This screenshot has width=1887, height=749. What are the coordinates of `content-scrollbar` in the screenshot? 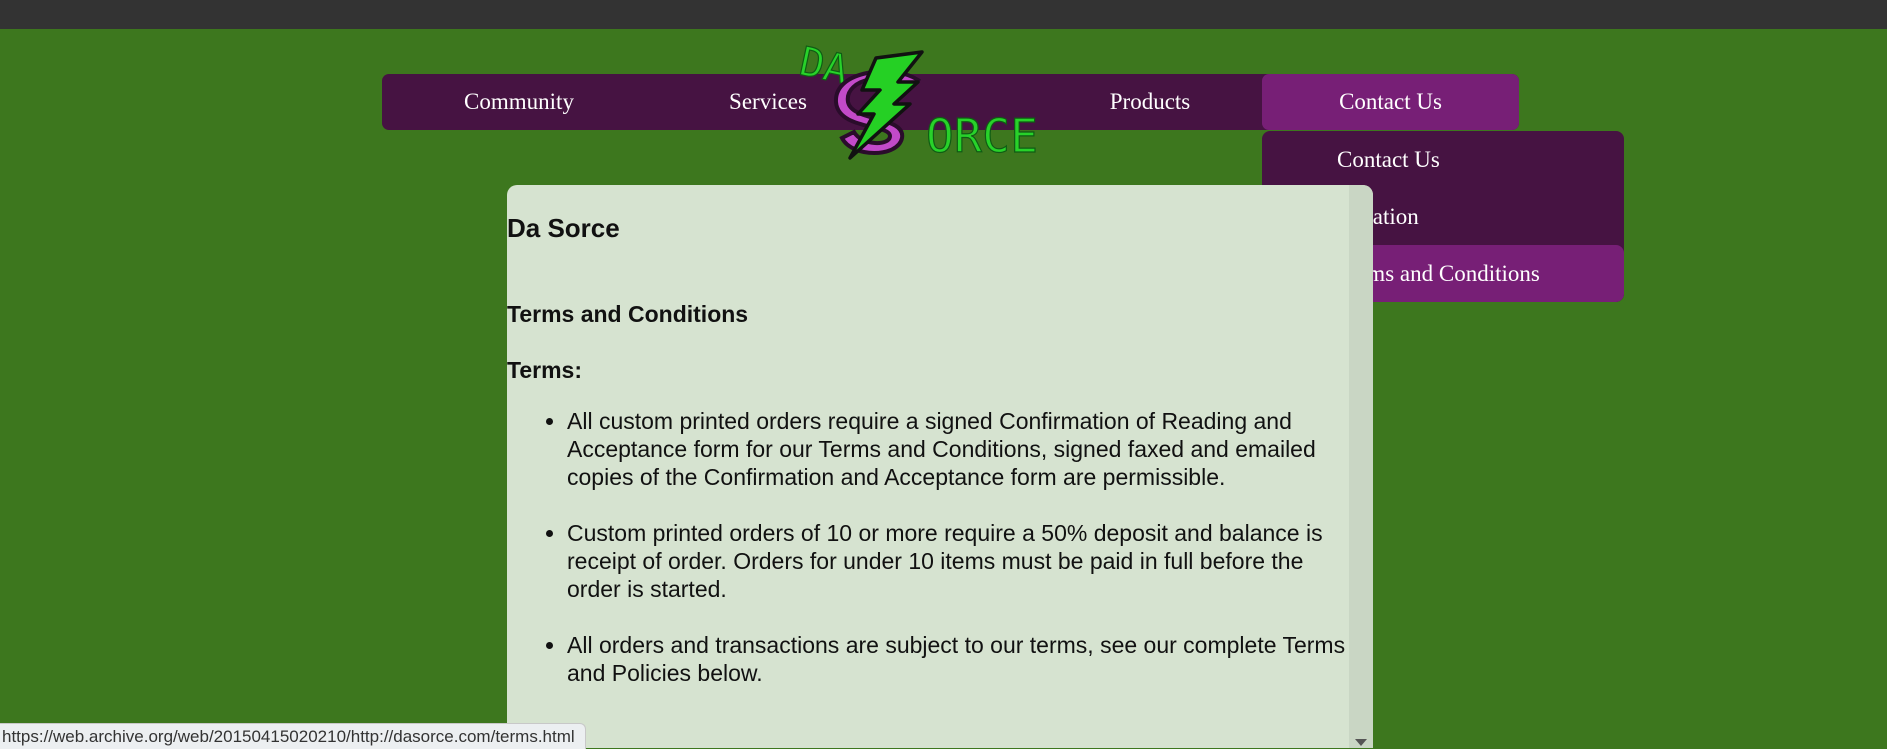 It's located at (1361, 466).